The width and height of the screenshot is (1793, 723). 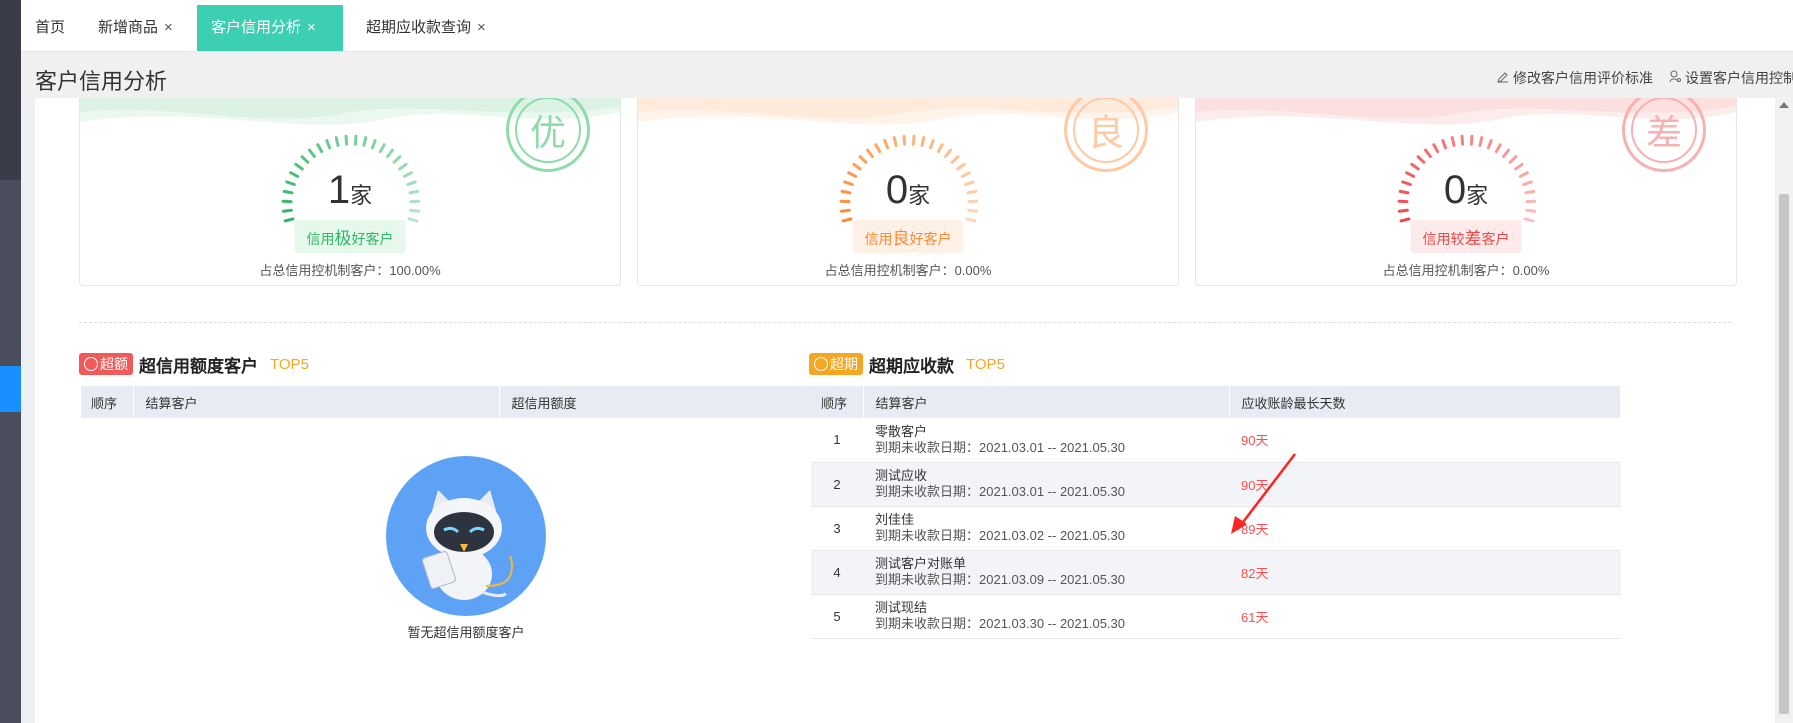 I want to click on row-days-cell: 82天, so click(x=1425, y=572).